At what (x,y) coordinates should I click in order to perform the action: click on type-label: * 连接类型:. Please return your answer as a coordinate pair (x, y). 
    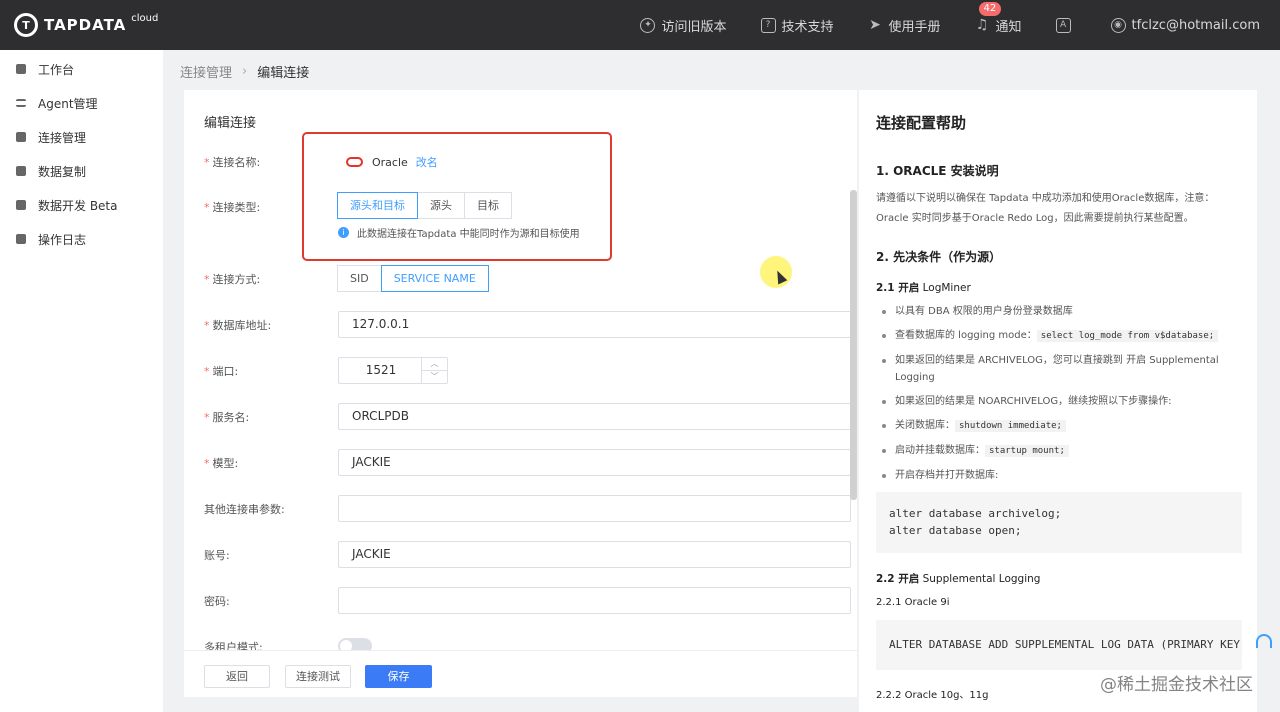
    Looking at the image, I should click on (232, 207).